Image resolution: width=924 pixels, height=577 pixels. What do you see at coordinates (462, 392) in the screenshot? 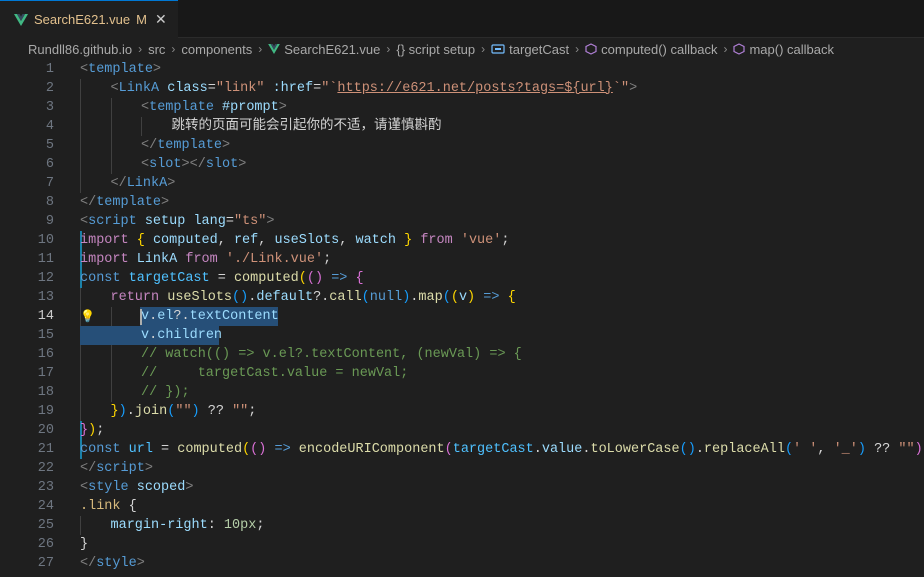
I see `code-line: 18 // });` at bounding box center [462, 392].